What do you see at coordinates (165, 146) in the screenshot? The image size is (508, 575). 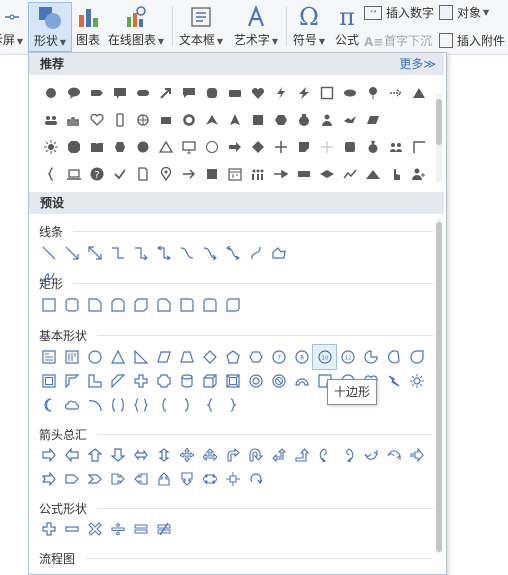 I see `triangle-outline-icon` at bounding box center [165, 146].